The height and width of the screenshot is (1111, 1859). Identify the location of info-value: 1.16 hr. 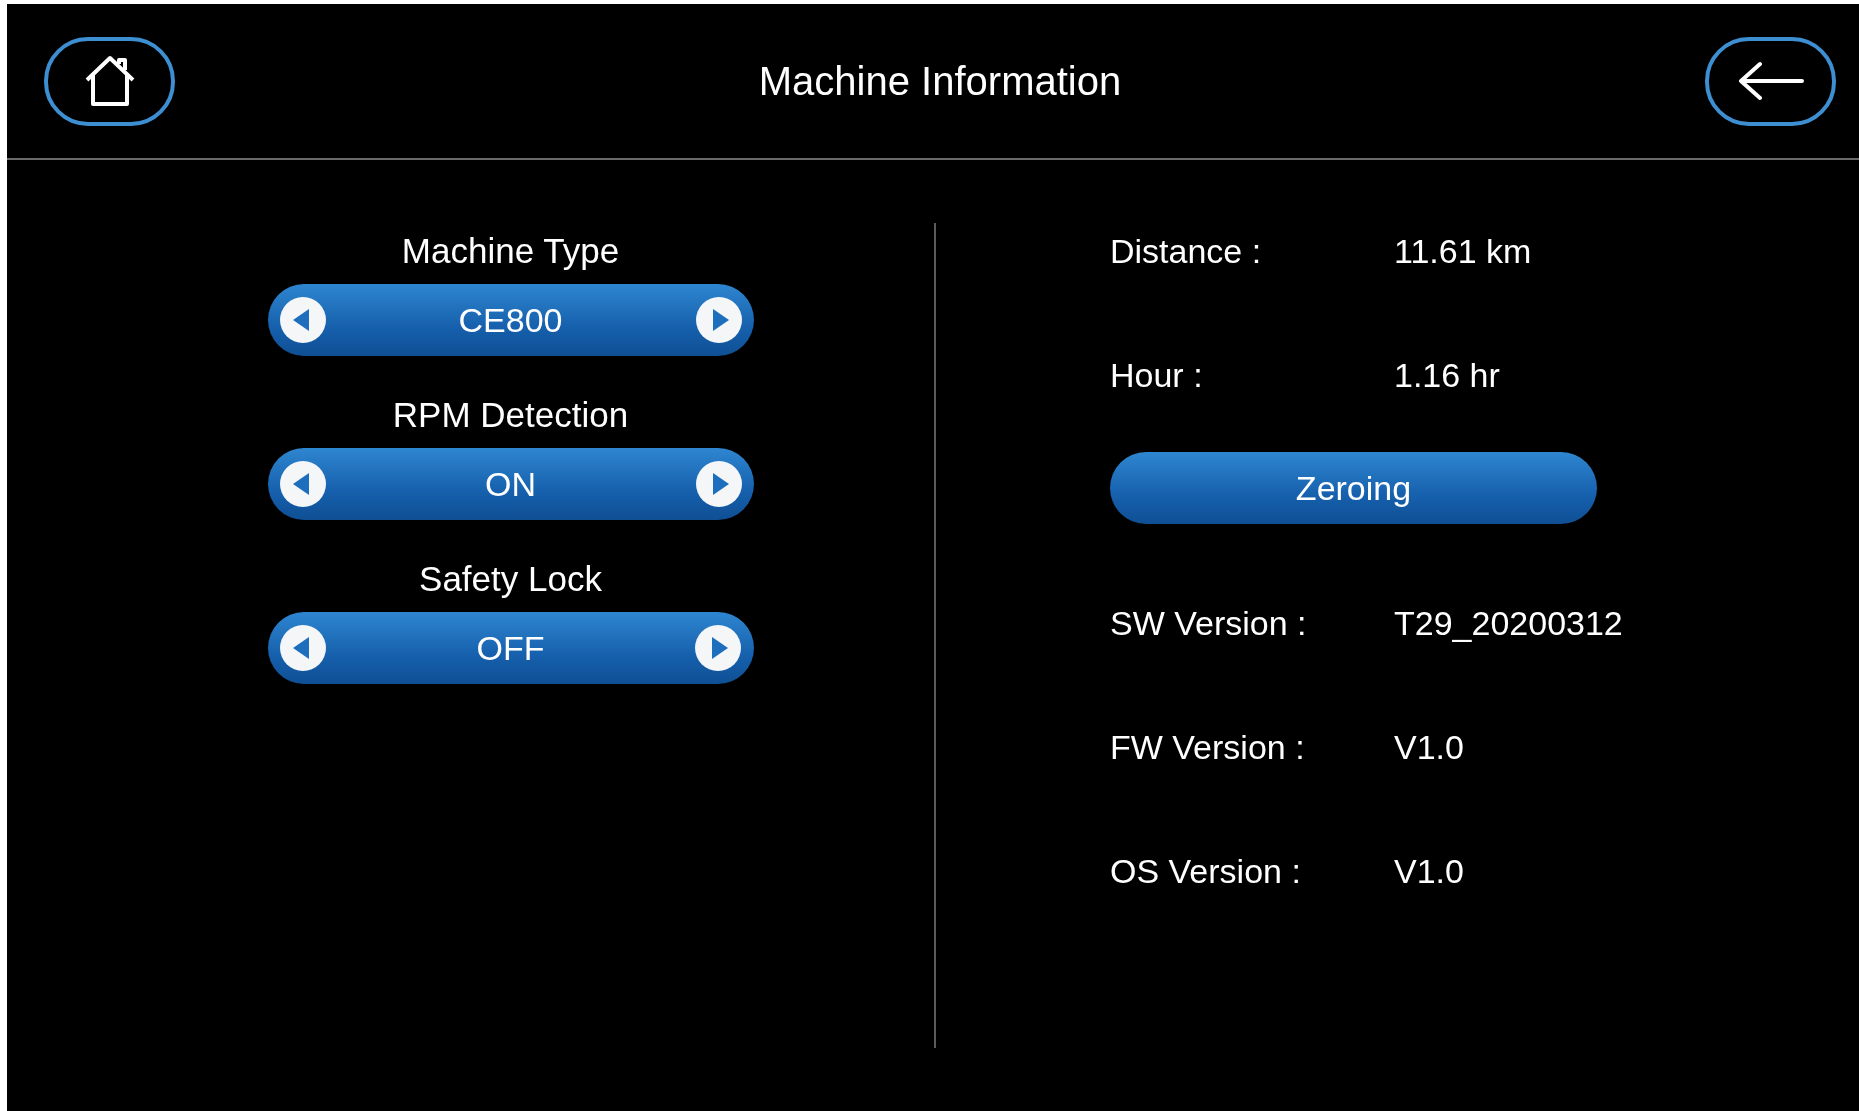
(1447, 375).